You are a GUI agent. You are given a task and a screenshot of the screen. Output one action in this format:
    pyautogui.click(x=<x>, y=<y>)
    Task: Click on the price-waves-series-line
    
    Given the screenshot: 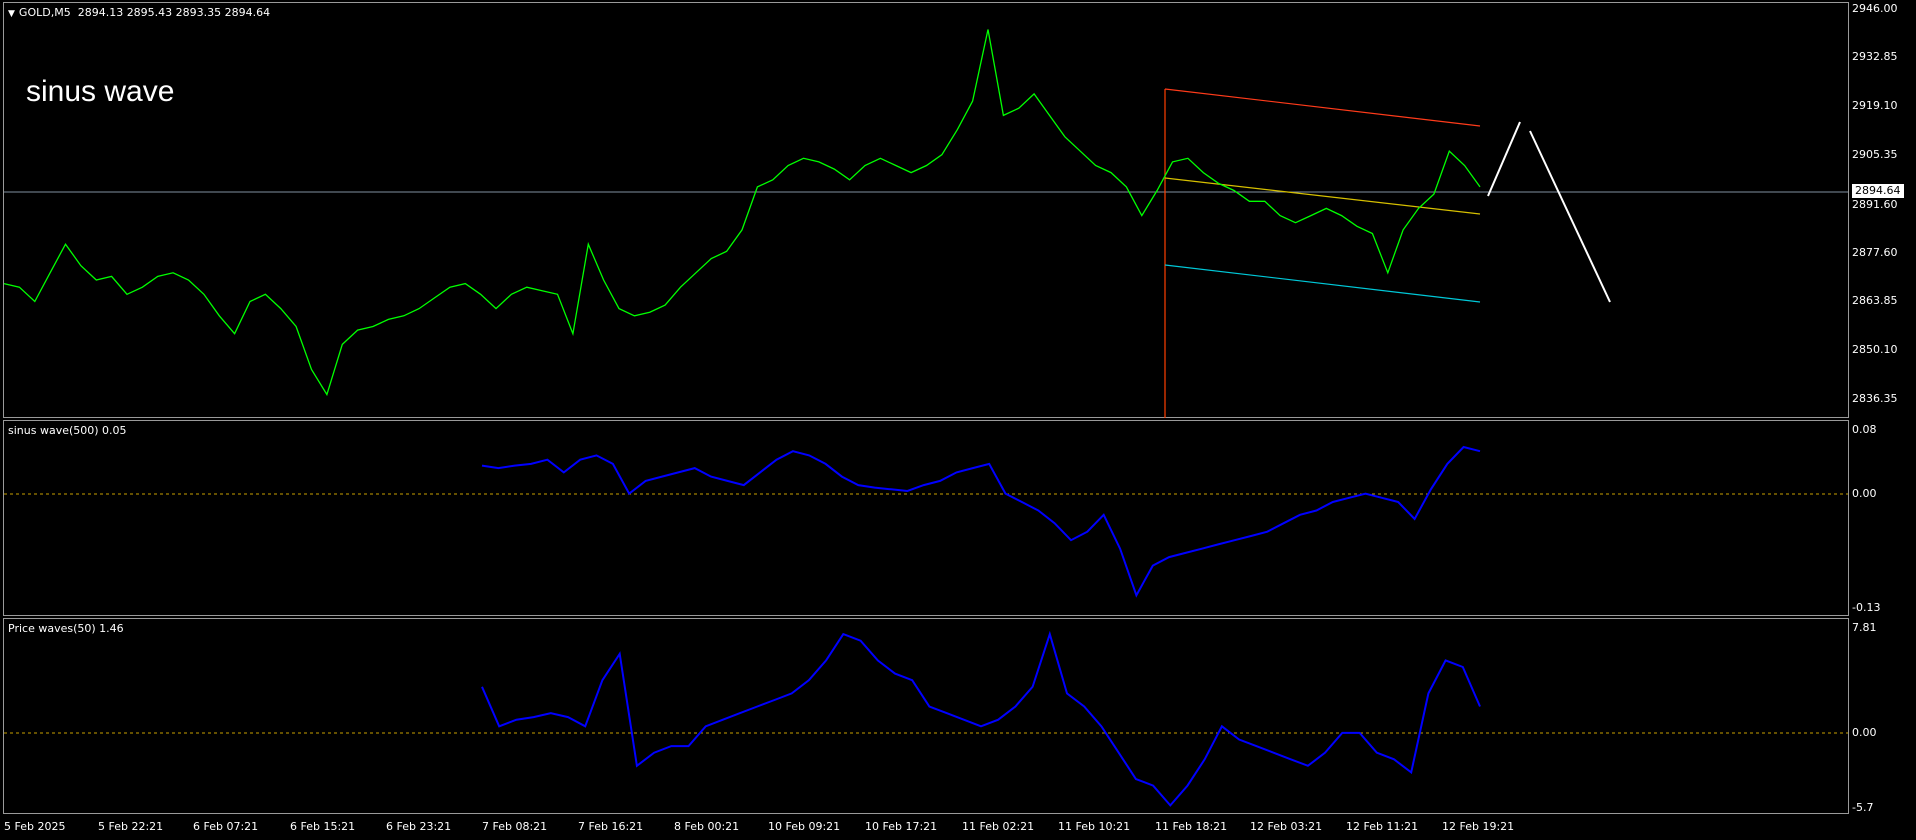 What is the action you would take?
    pyautogui.click(x=981, y=718)
    